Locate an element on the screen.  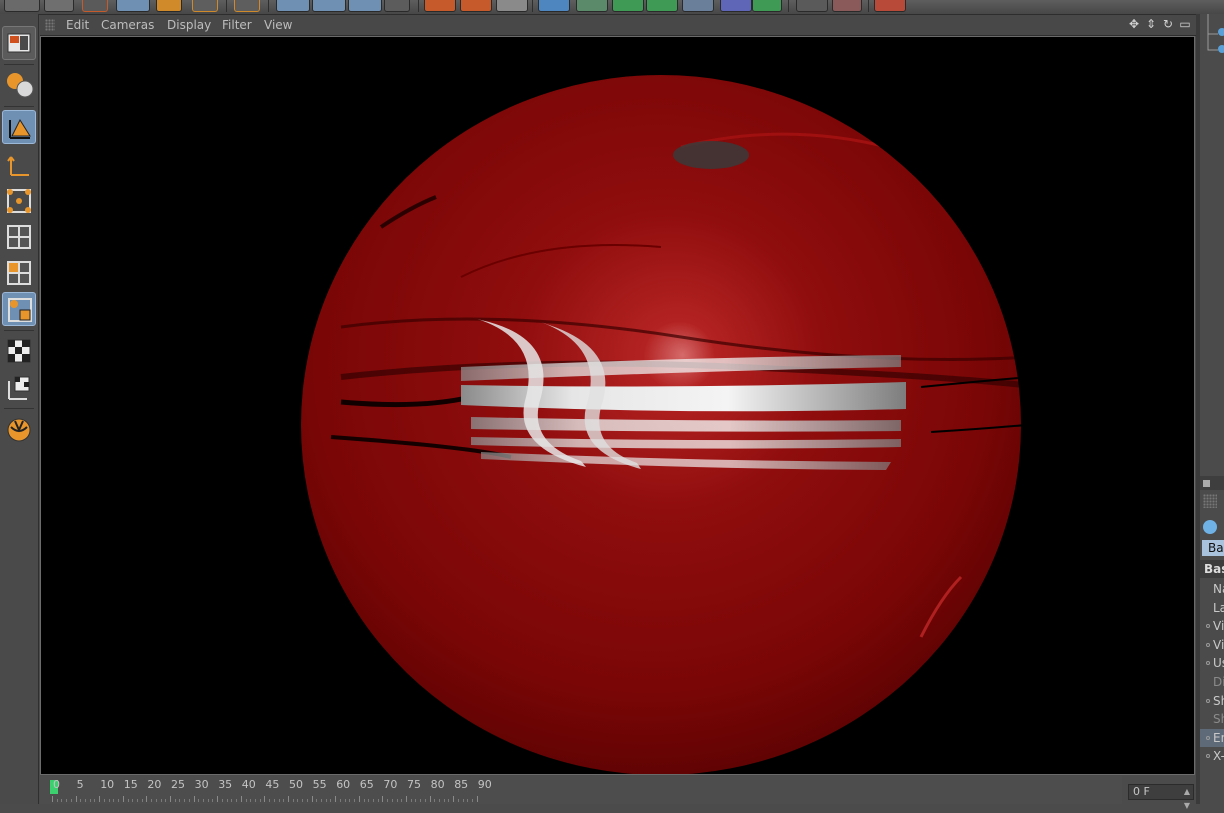
edge-mode-button is located at coordinates (19, 237).